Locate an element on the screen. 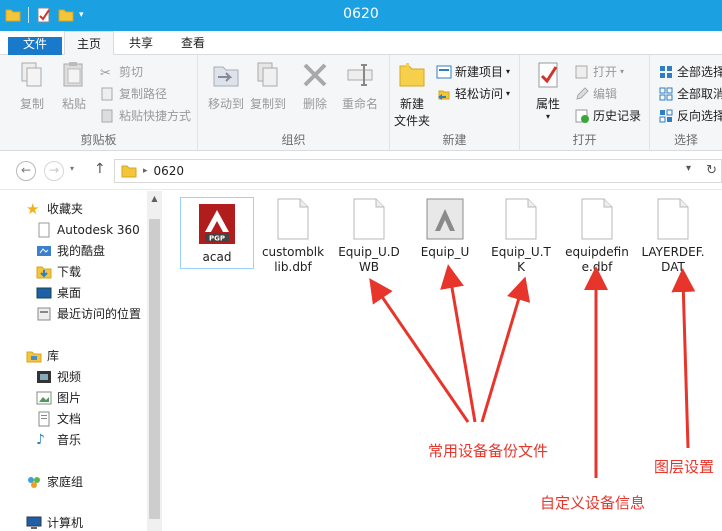 This screenshot has height=531, width=722. arrow-to-equip-tk is located at coordinates (505, 349).